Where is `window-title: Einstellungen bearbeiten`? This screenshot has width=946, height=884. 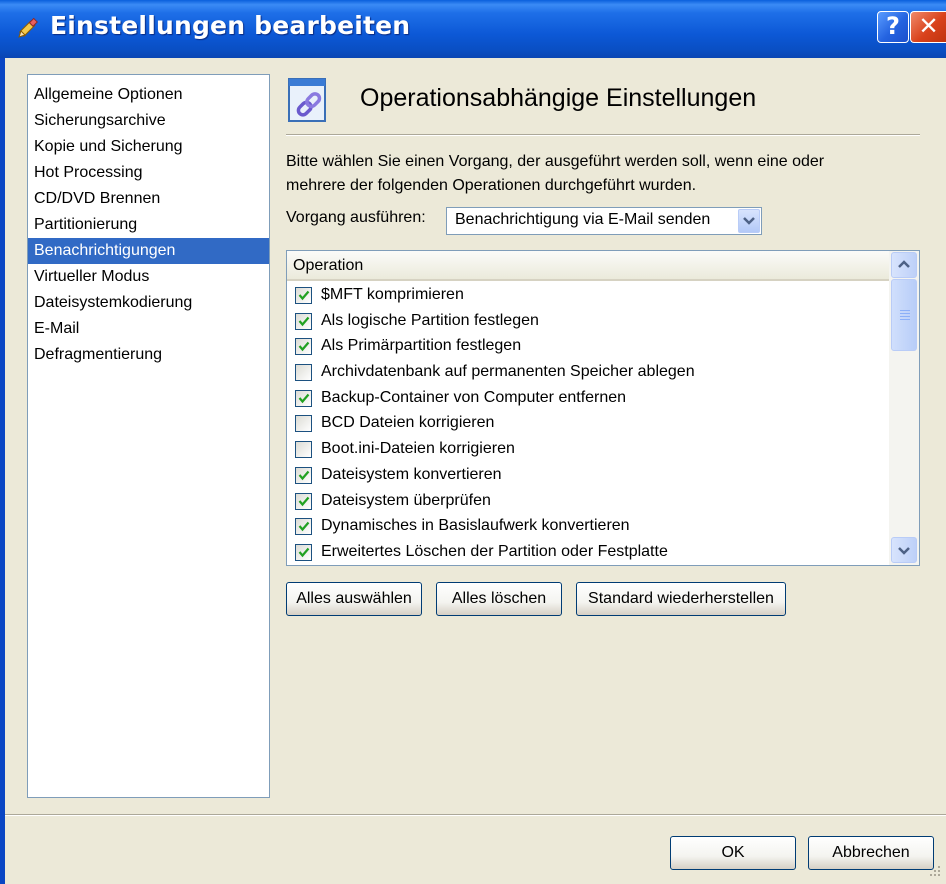 window-title: Einstellungen bearbeiten is located at coordinates (230, 25).